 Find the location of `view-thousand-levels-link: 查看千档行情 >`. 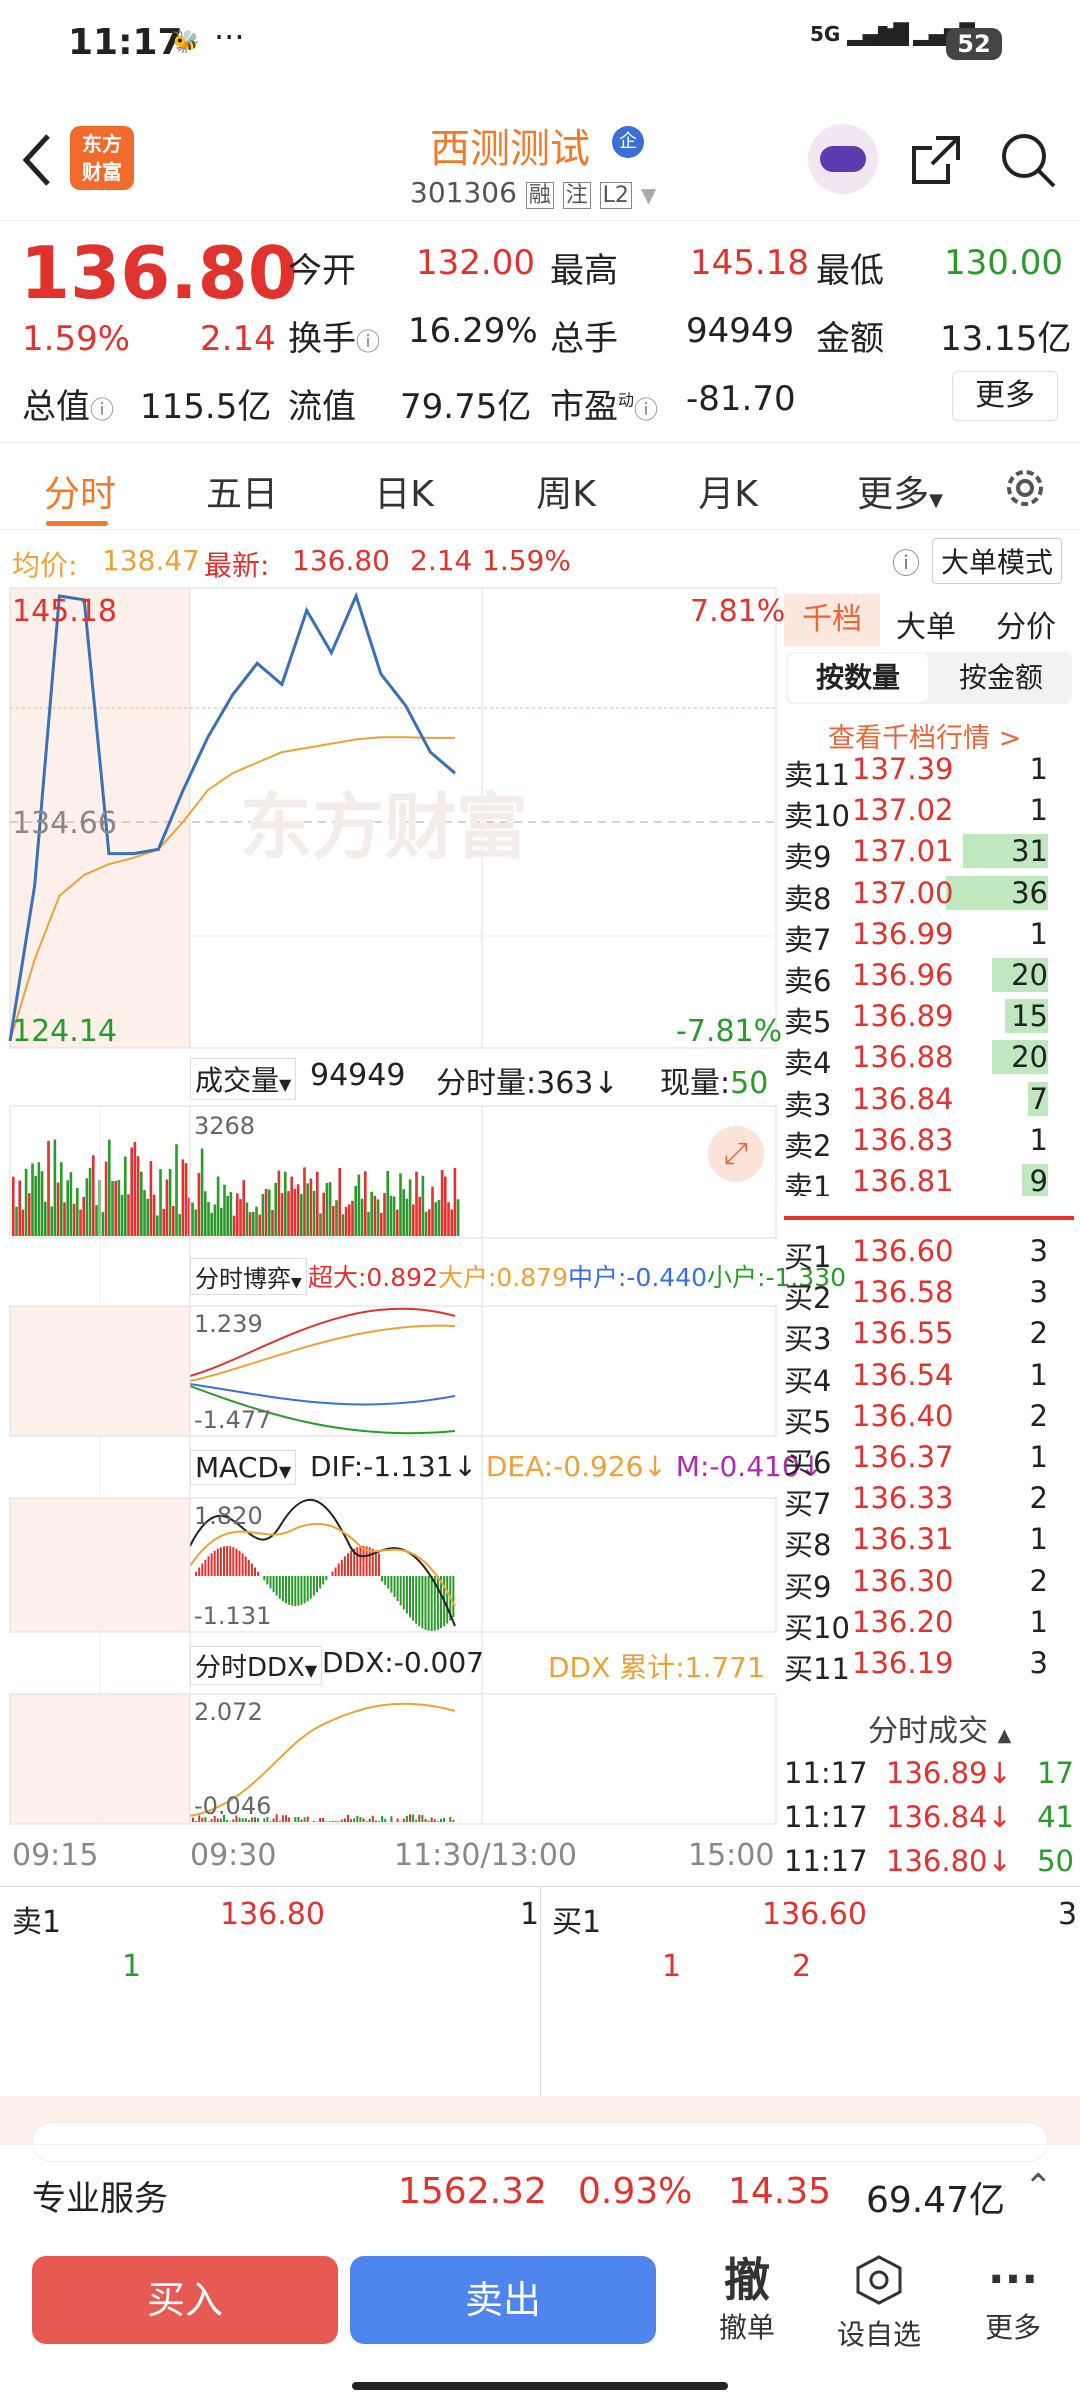

view-thousand-levels-link: 查看千档行情 > is located at coordinates (924, 735).